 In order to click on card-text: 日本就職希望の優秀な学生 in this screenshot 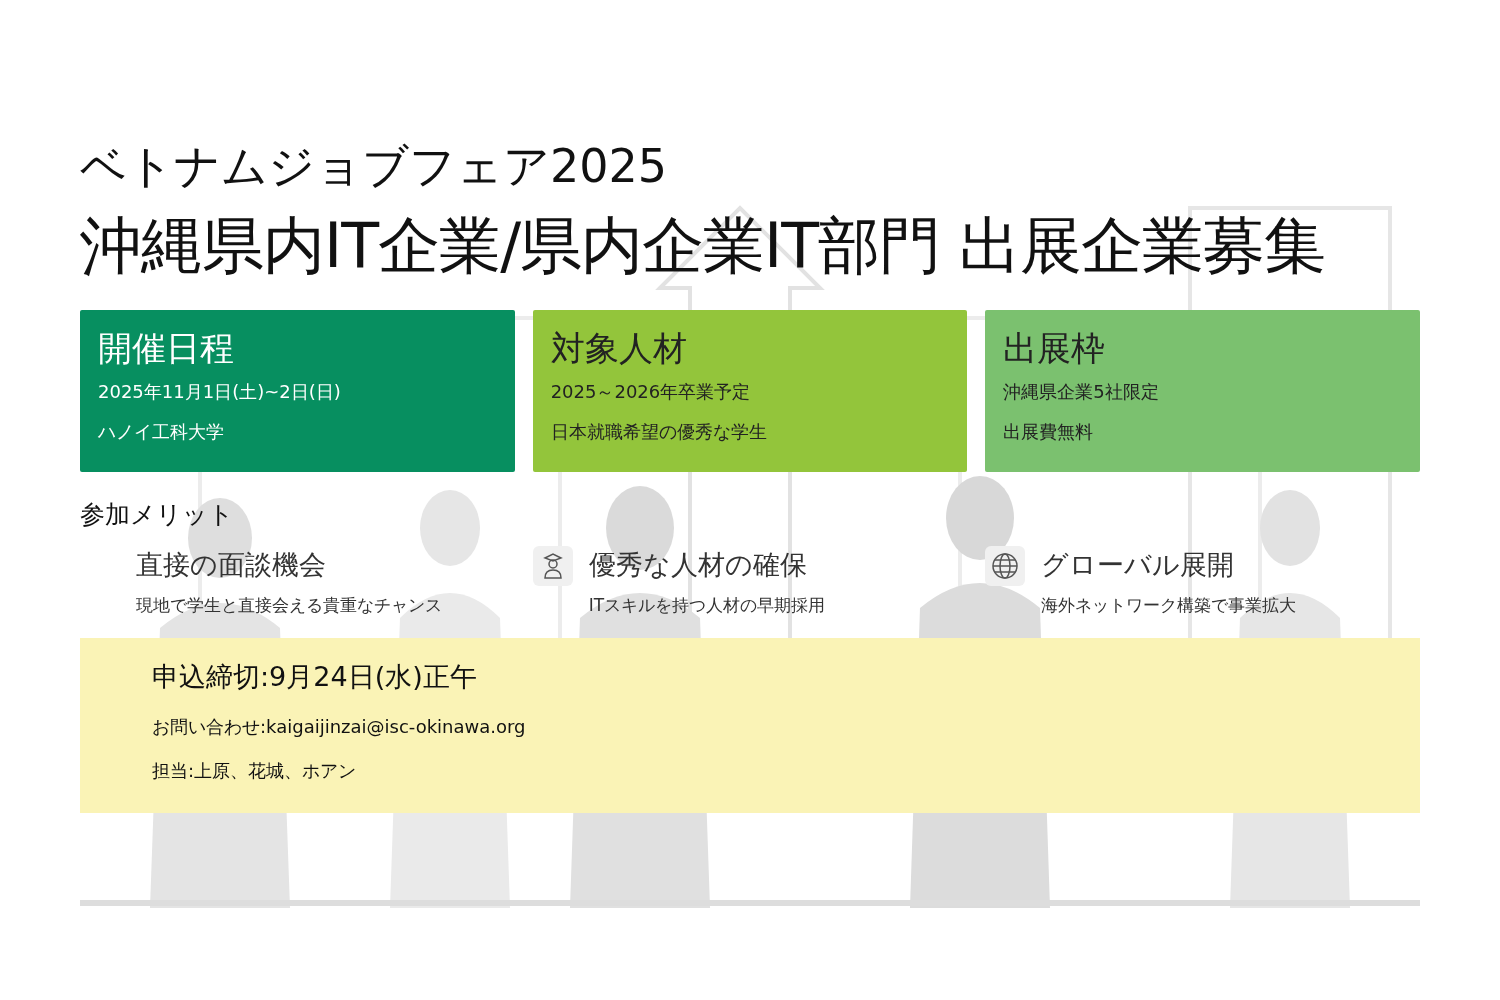, I will do `click(659, 432)`.